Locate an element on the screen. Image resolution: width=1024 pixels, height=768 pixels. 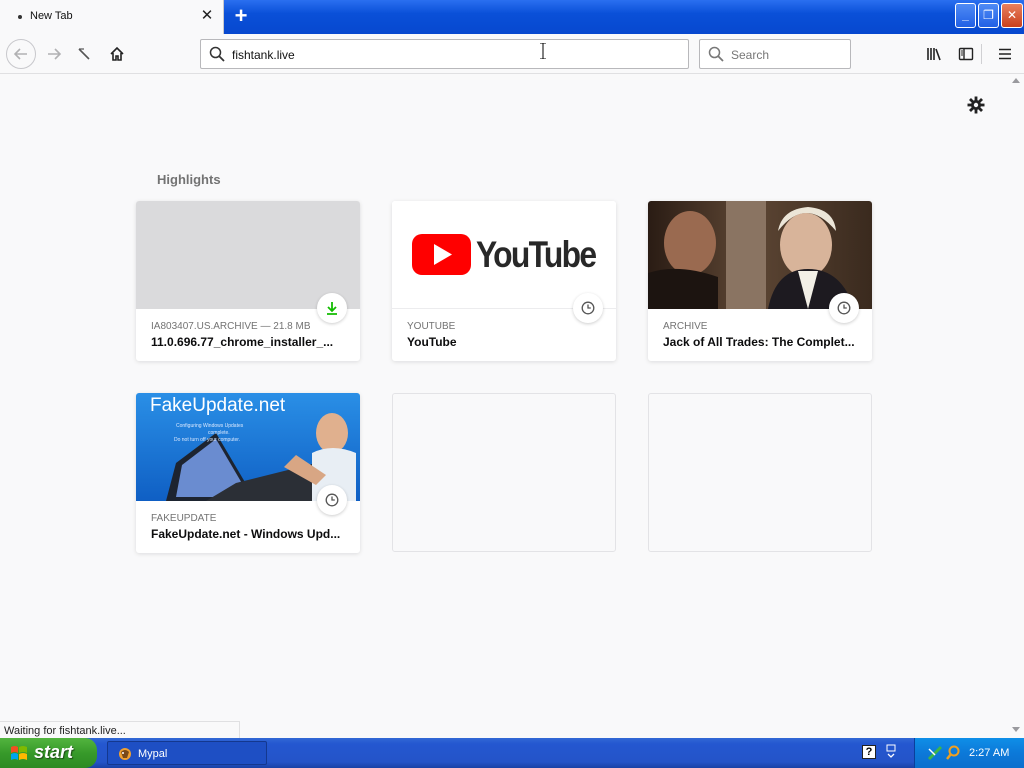
sidebar-toggle-button is located at coordinates (966, 54).